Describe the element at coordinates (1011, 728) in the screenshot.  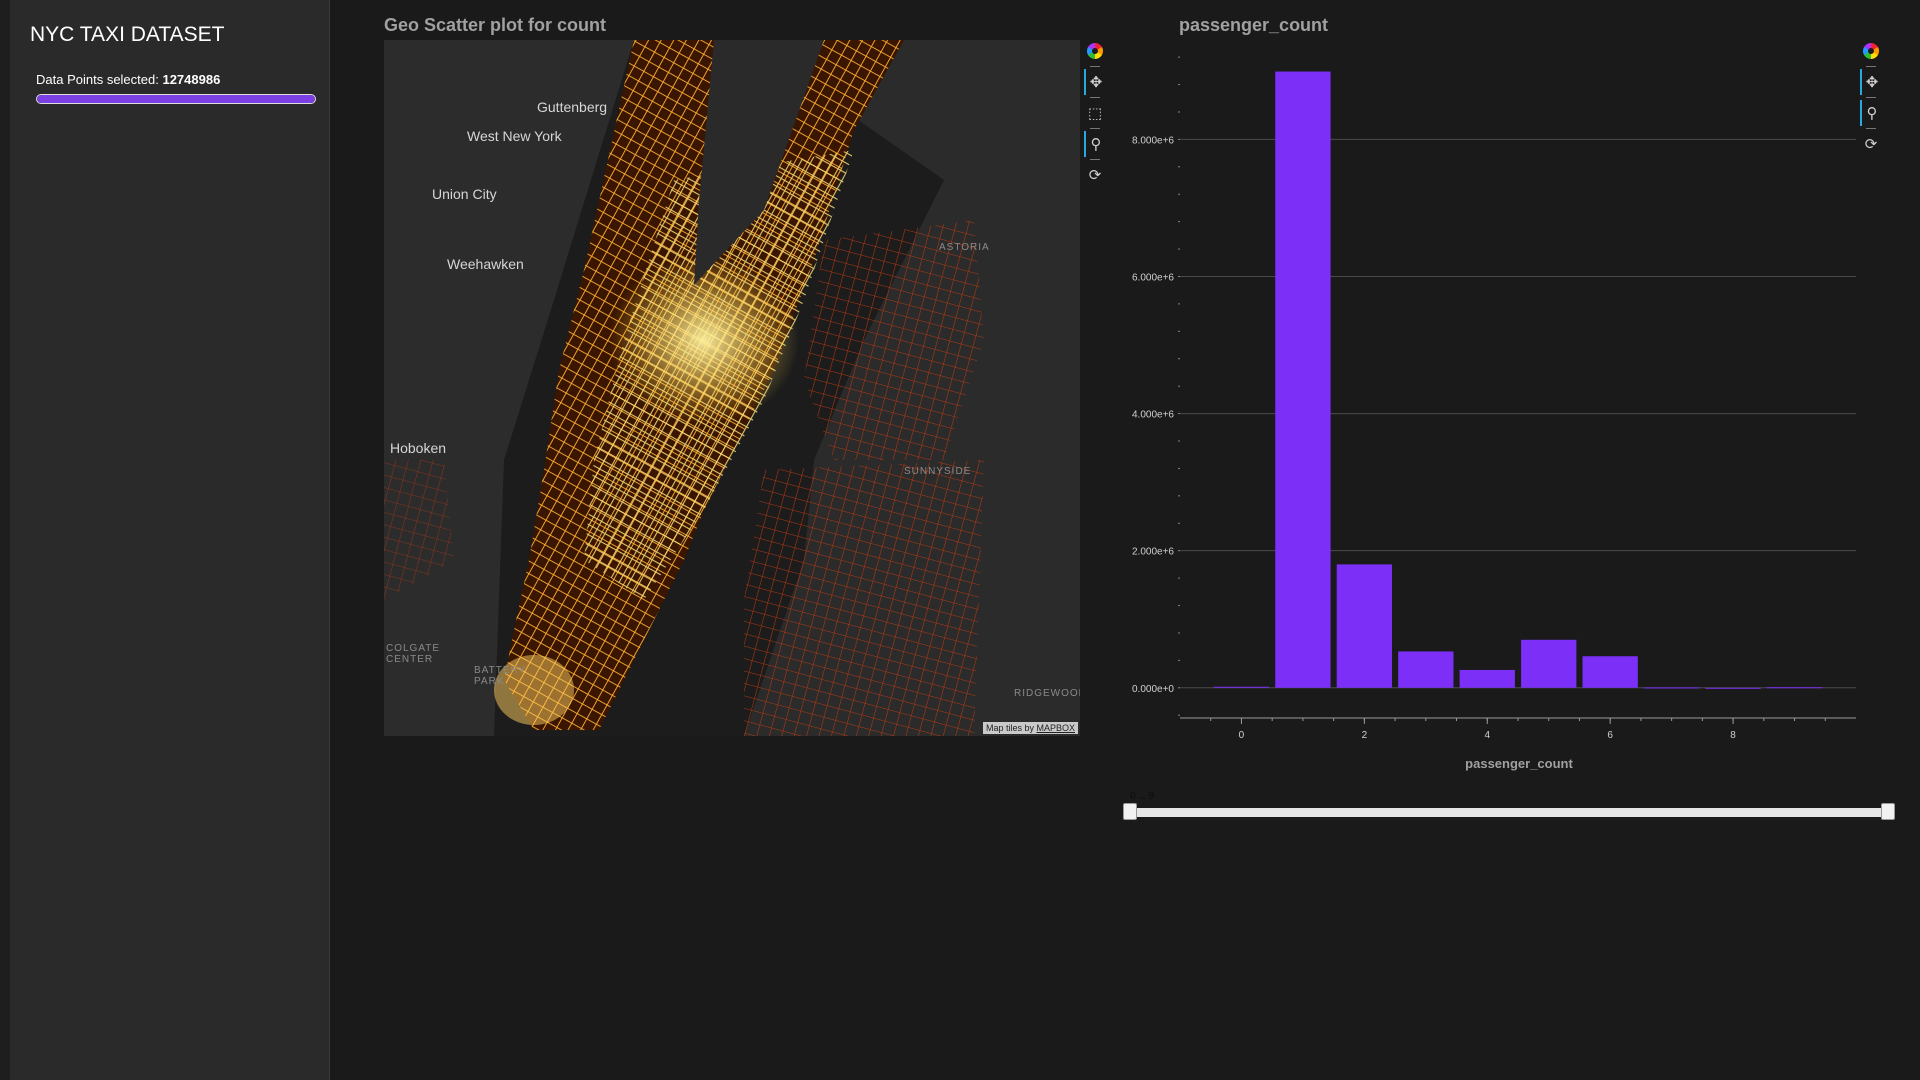
I see `attribution-text: Map tiles by` at that location.